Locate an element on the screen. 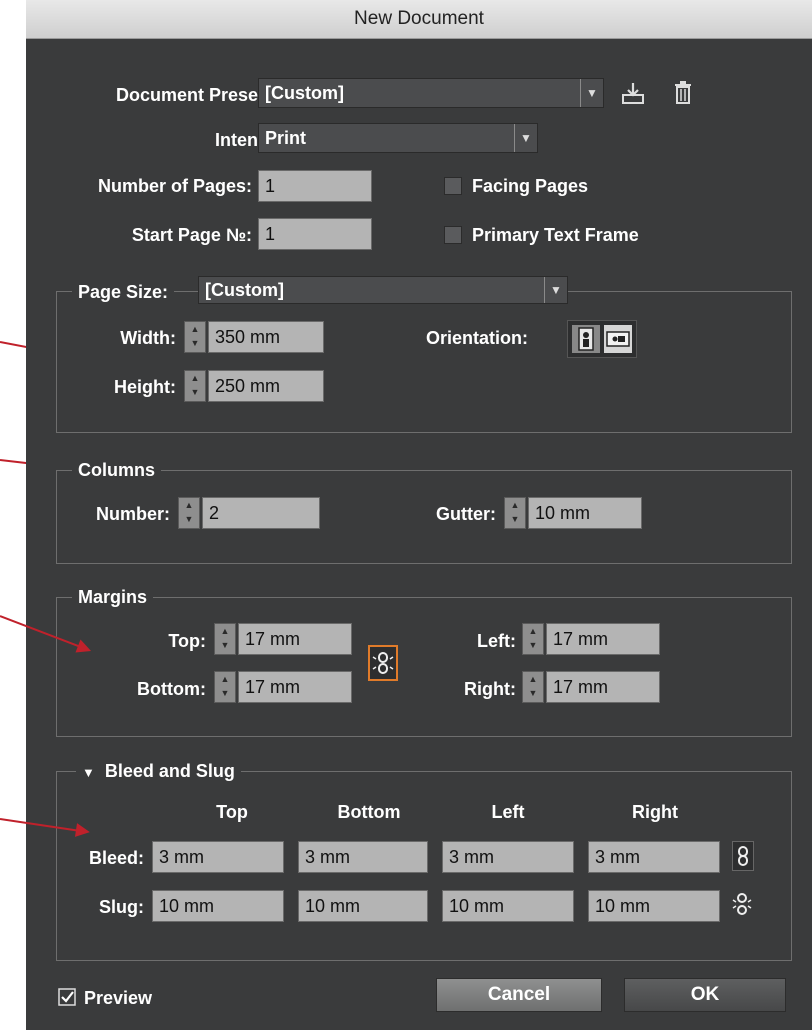  bleed-right-input: 3 mm is located at coordinates (654, 857).